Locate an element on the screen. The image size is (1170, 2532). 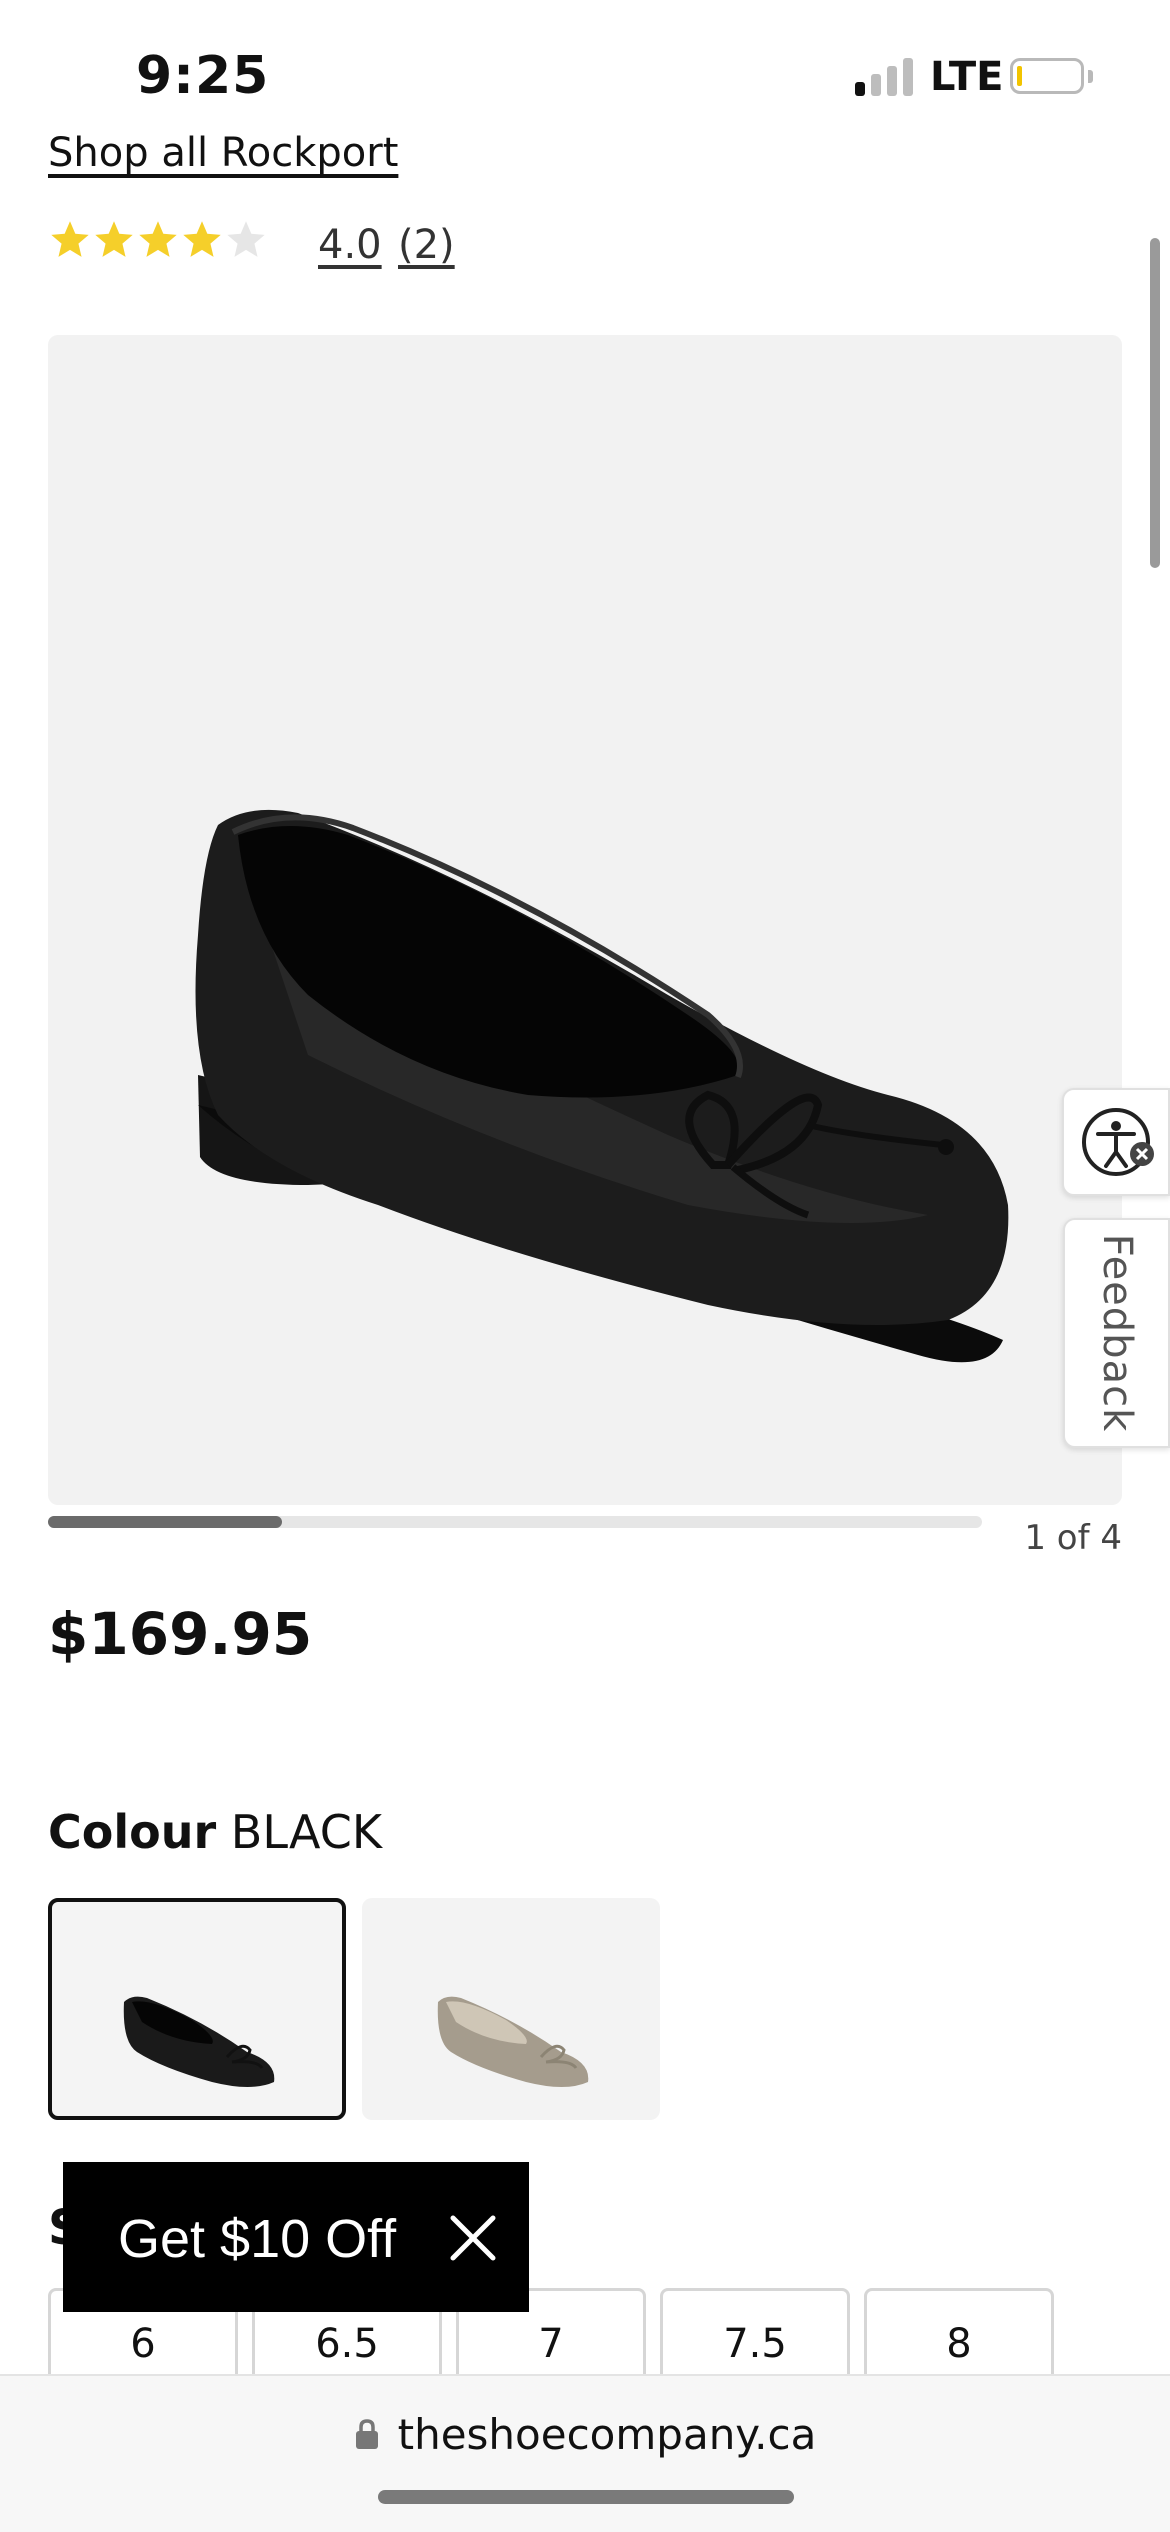
rating-count: (2) is located at coordinates (426, 245).